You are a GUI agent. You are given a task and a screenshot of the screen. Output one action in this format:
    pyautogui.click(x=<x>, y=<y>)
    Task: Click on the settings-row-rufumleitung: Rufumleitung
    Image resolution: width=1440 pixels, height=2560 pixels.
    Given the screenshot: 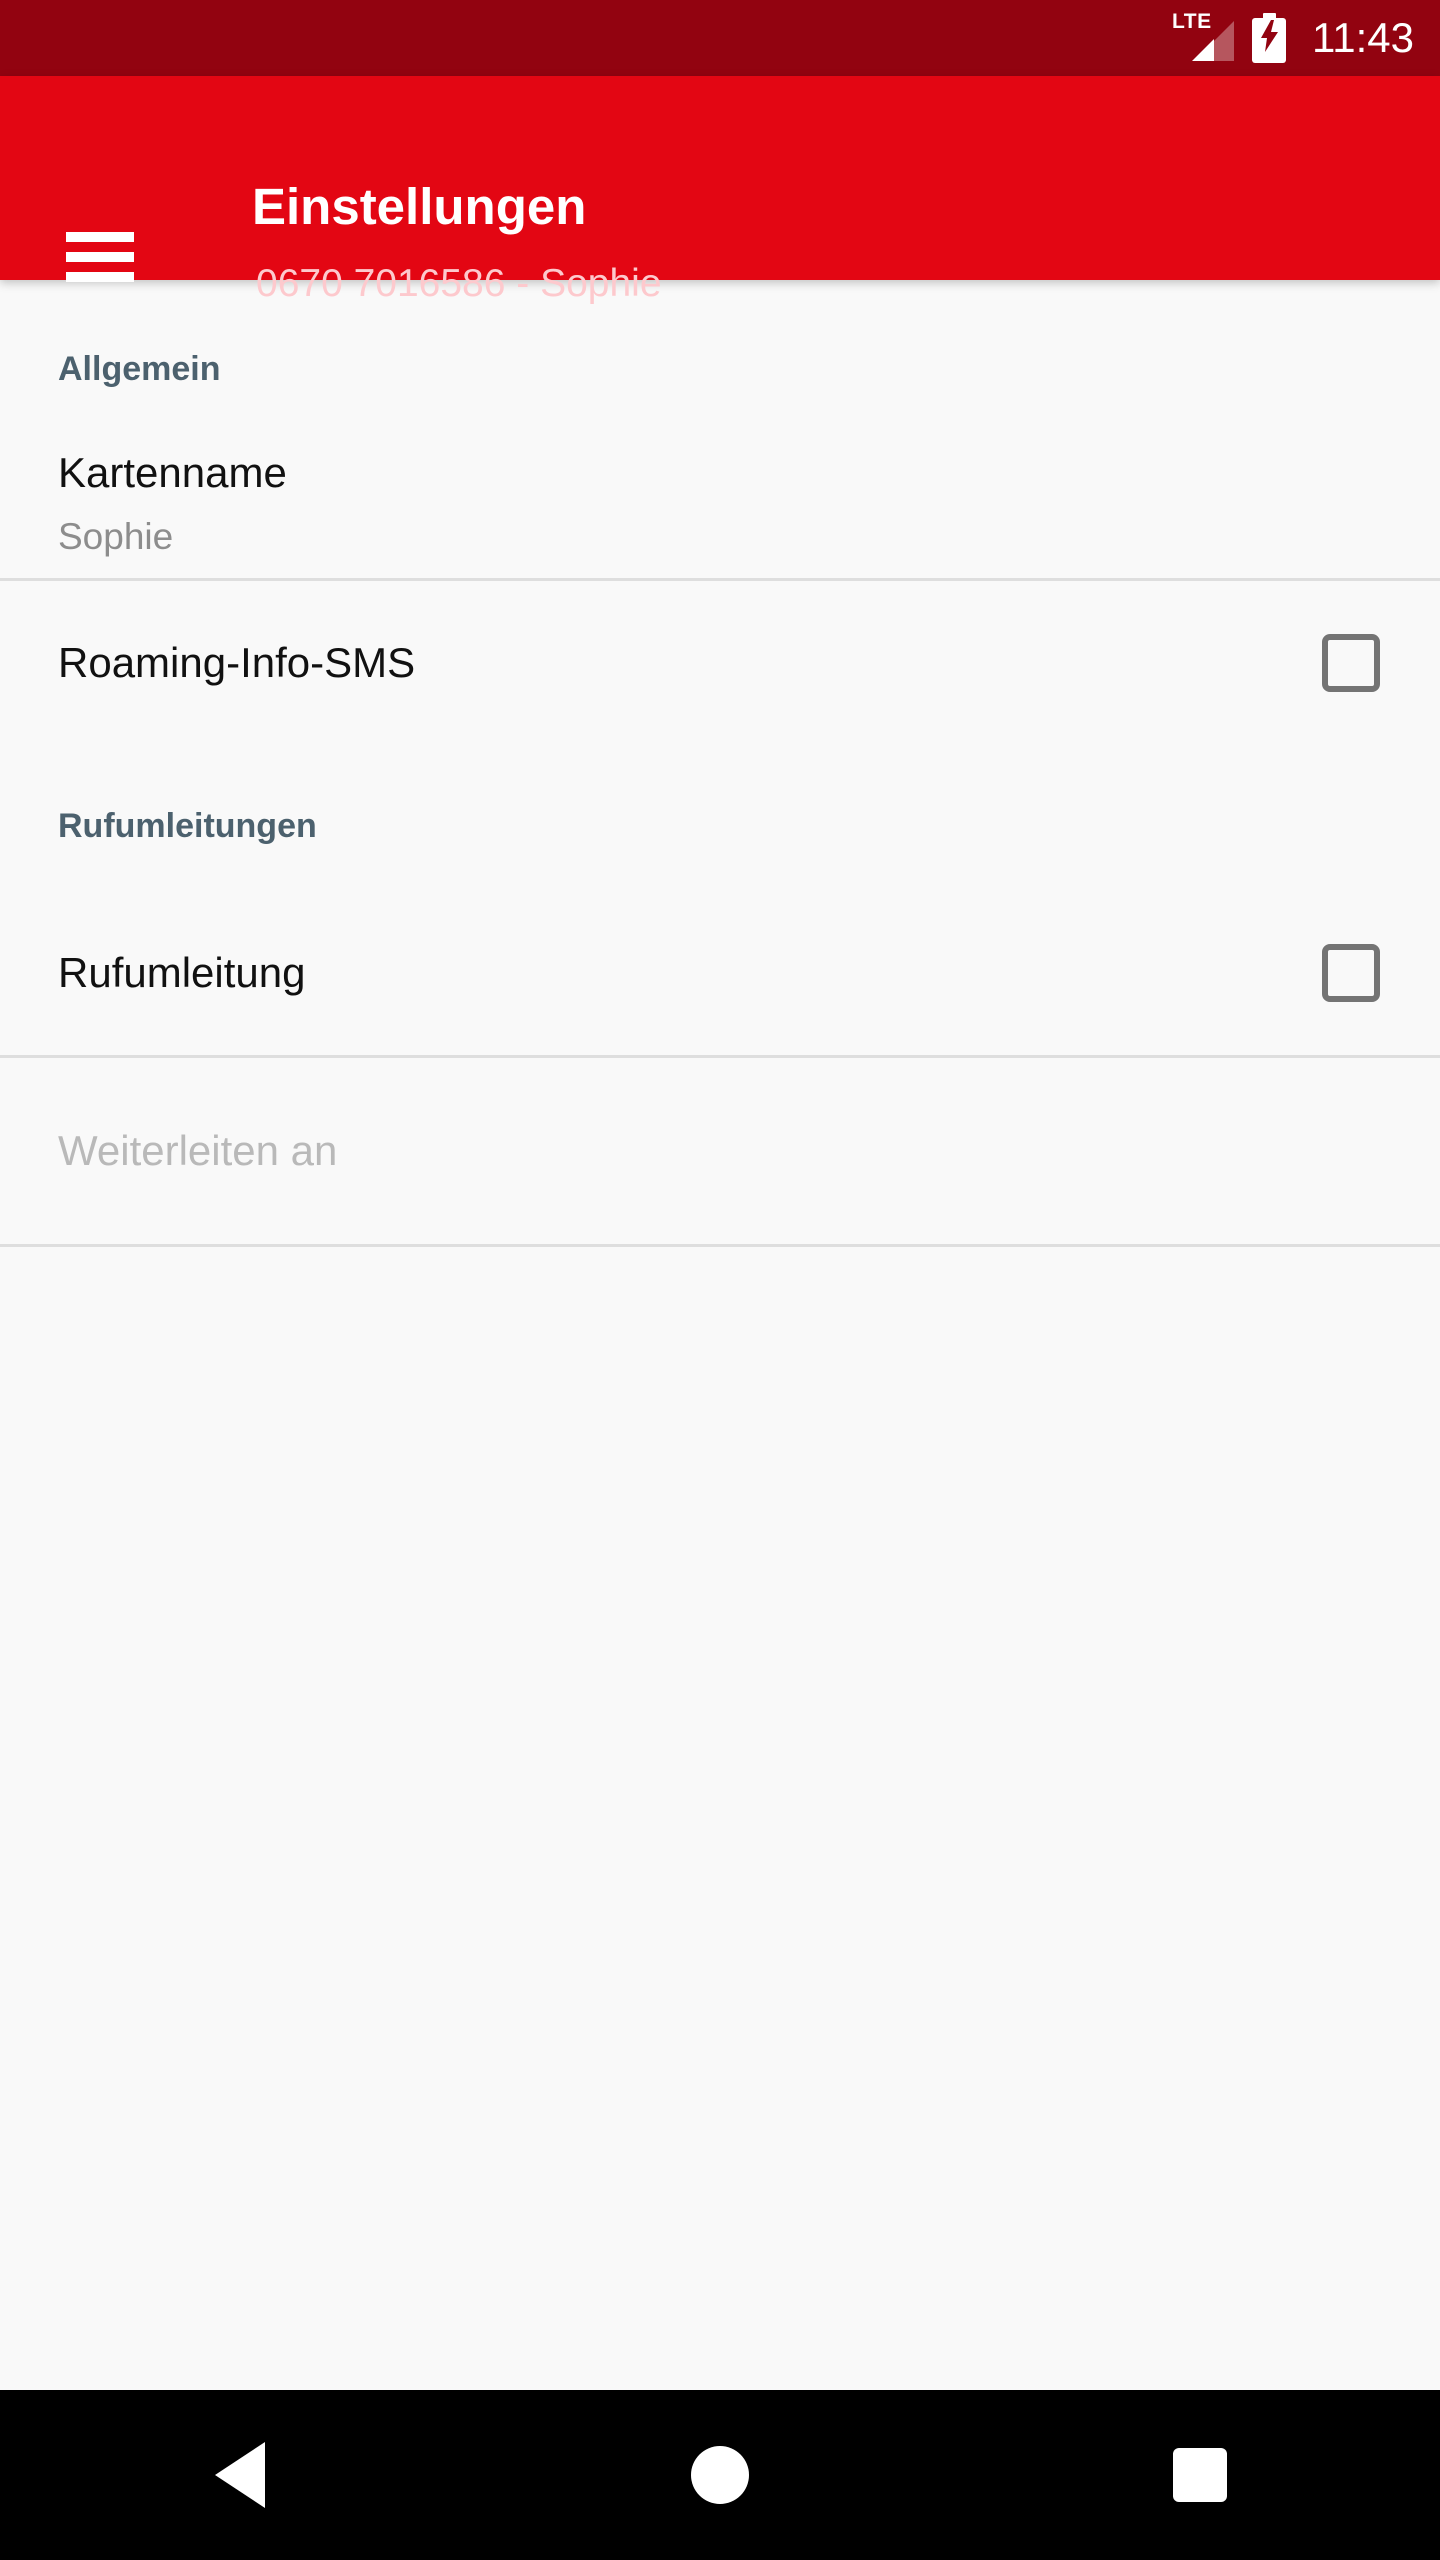 What is the action you would take?
    pyautogui.click(x=720, y=973)
    